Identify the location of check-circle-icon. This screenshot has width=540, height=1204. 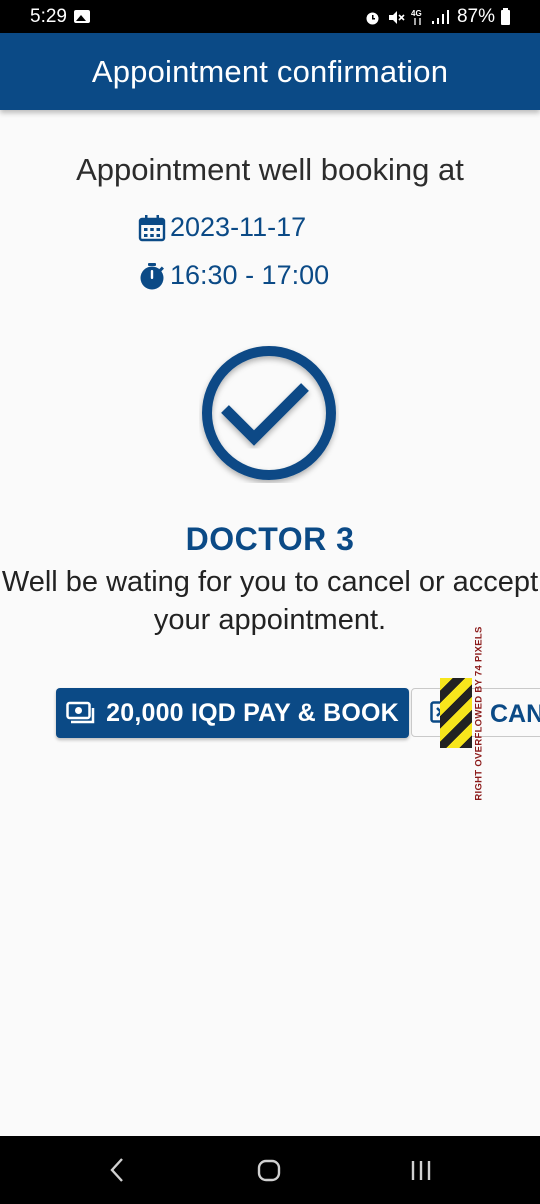
(269, 413).